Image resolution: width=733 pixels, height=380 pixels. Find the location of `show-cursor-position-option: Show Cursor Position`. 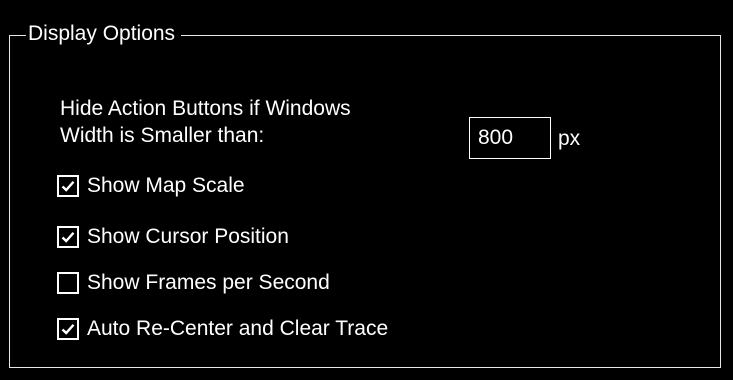

show-cursor-position-option: Show Cursor Position is located at coordinates (173, 237).